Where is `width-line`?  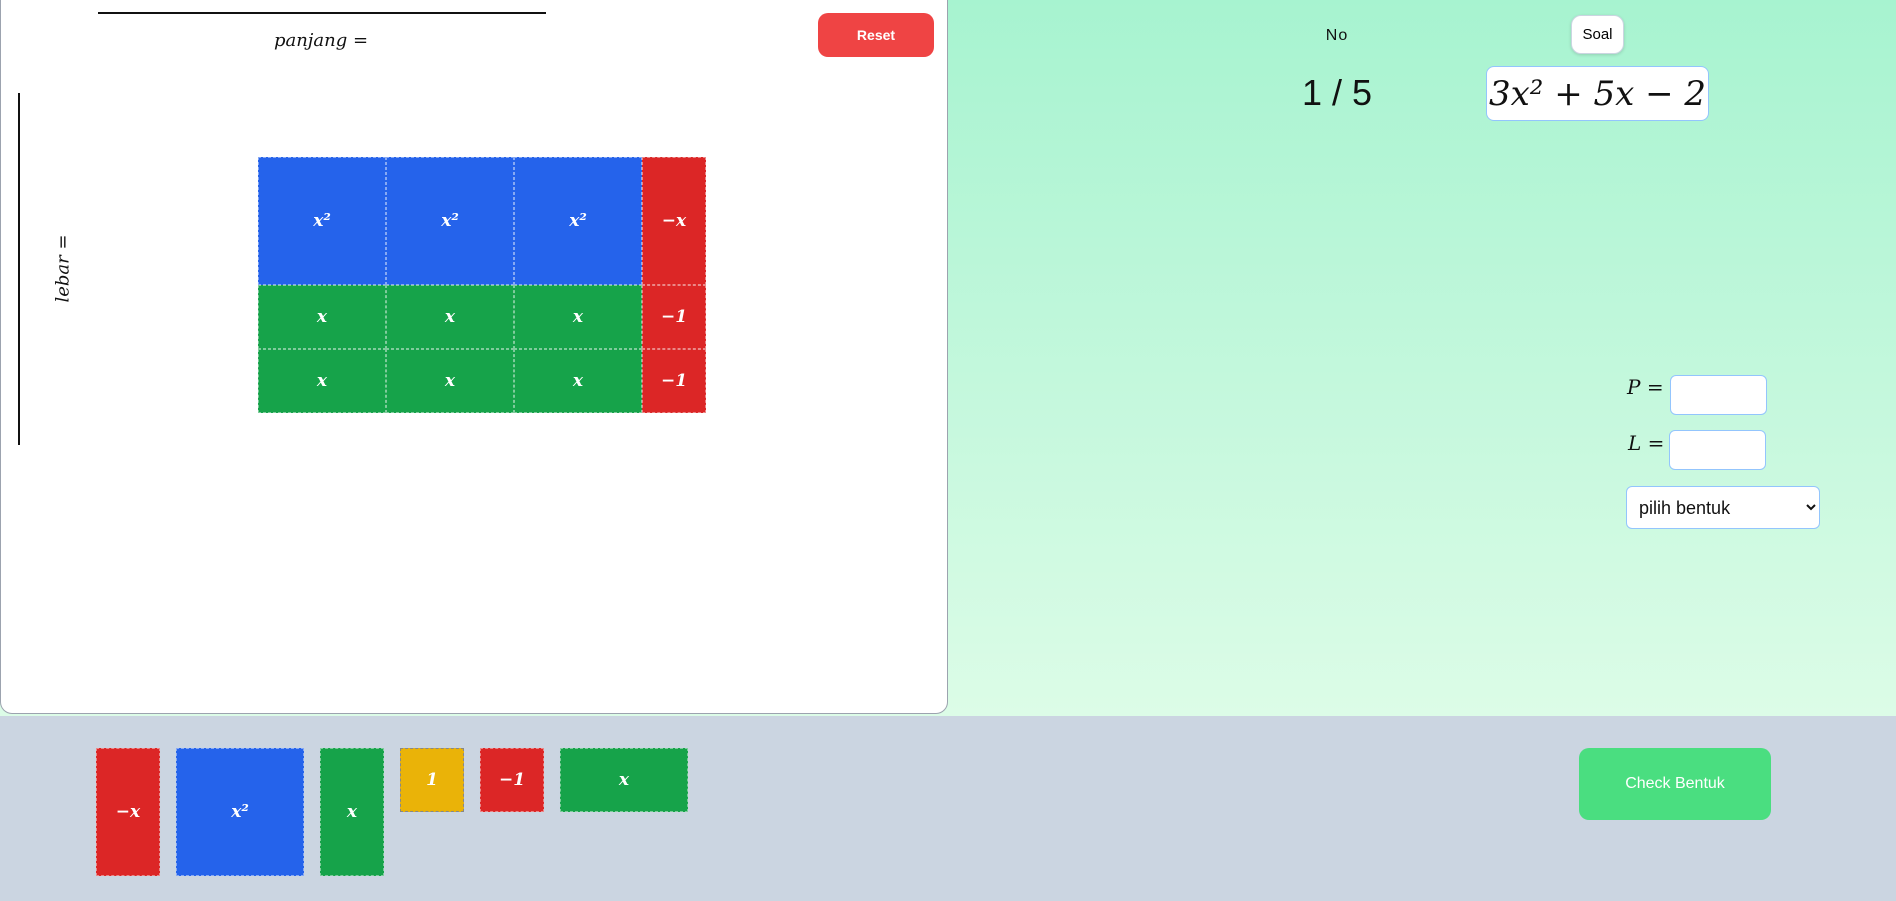
width-line is located at coordinates (19, 269).